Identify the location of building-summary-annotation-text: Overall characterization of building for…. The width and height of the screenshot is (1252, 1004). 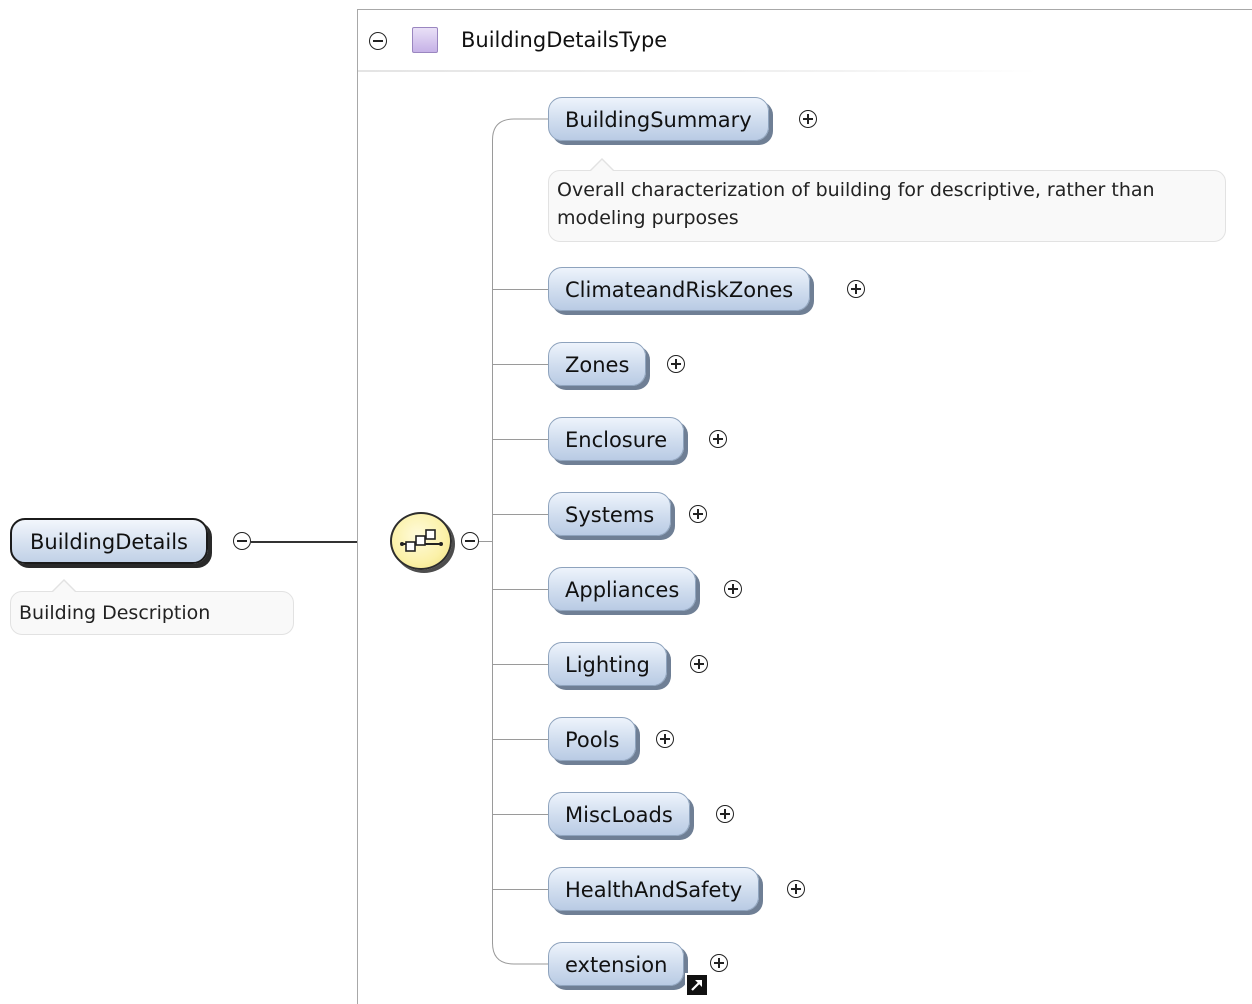
(856, 204).